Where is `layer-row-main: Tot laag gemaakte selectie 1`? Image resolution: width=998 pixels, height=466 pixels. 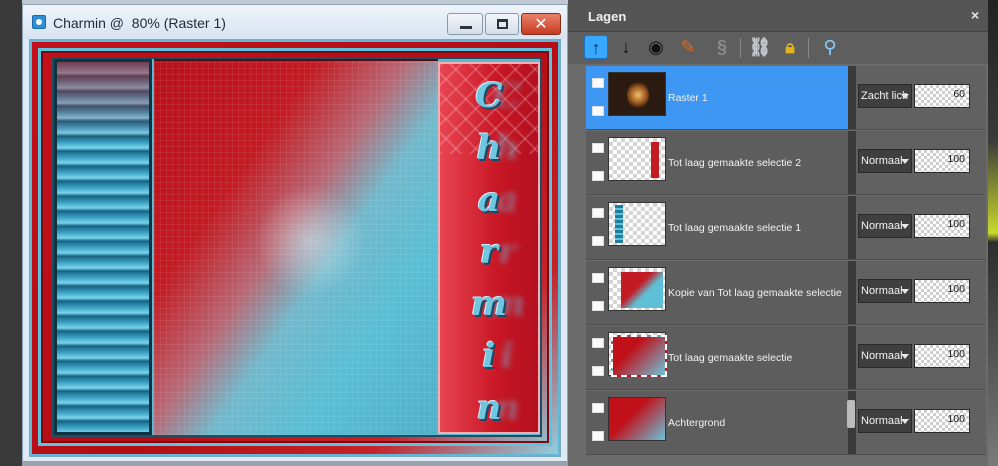
layer-row-main: Tot laag gemaakte selectie 1 is located at coordinates (717, 227).